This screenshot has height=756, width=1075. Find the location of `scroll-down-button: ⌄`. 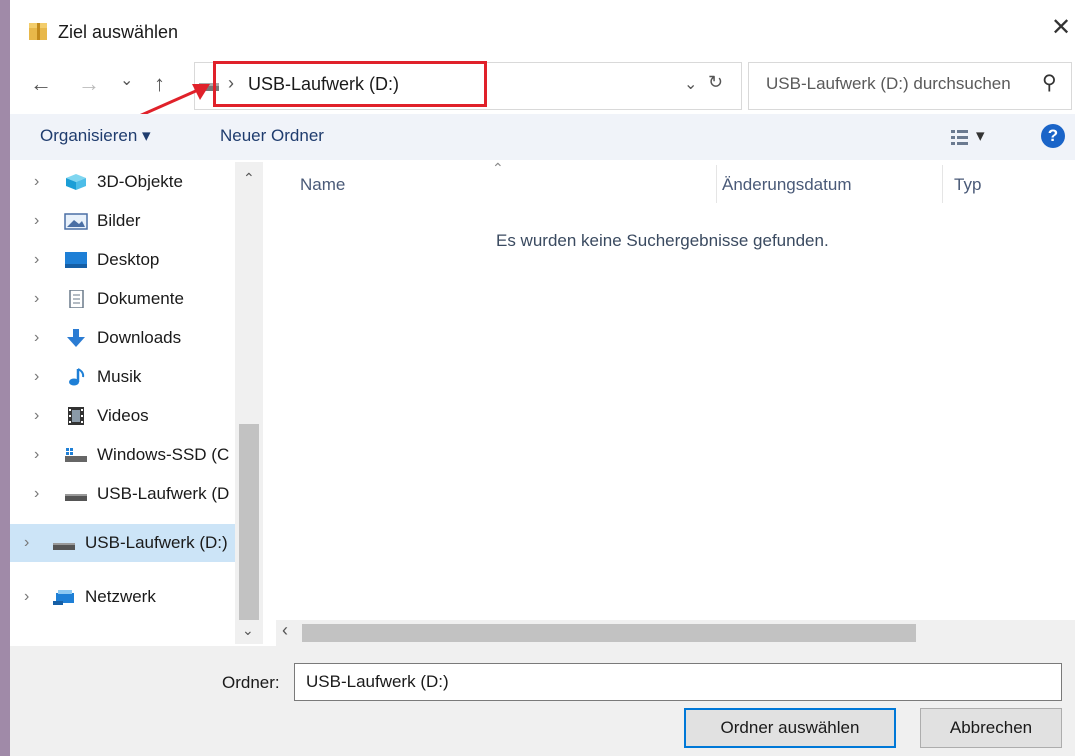

scroll-down-button: ⌄ is located at coordinates (248, 630).